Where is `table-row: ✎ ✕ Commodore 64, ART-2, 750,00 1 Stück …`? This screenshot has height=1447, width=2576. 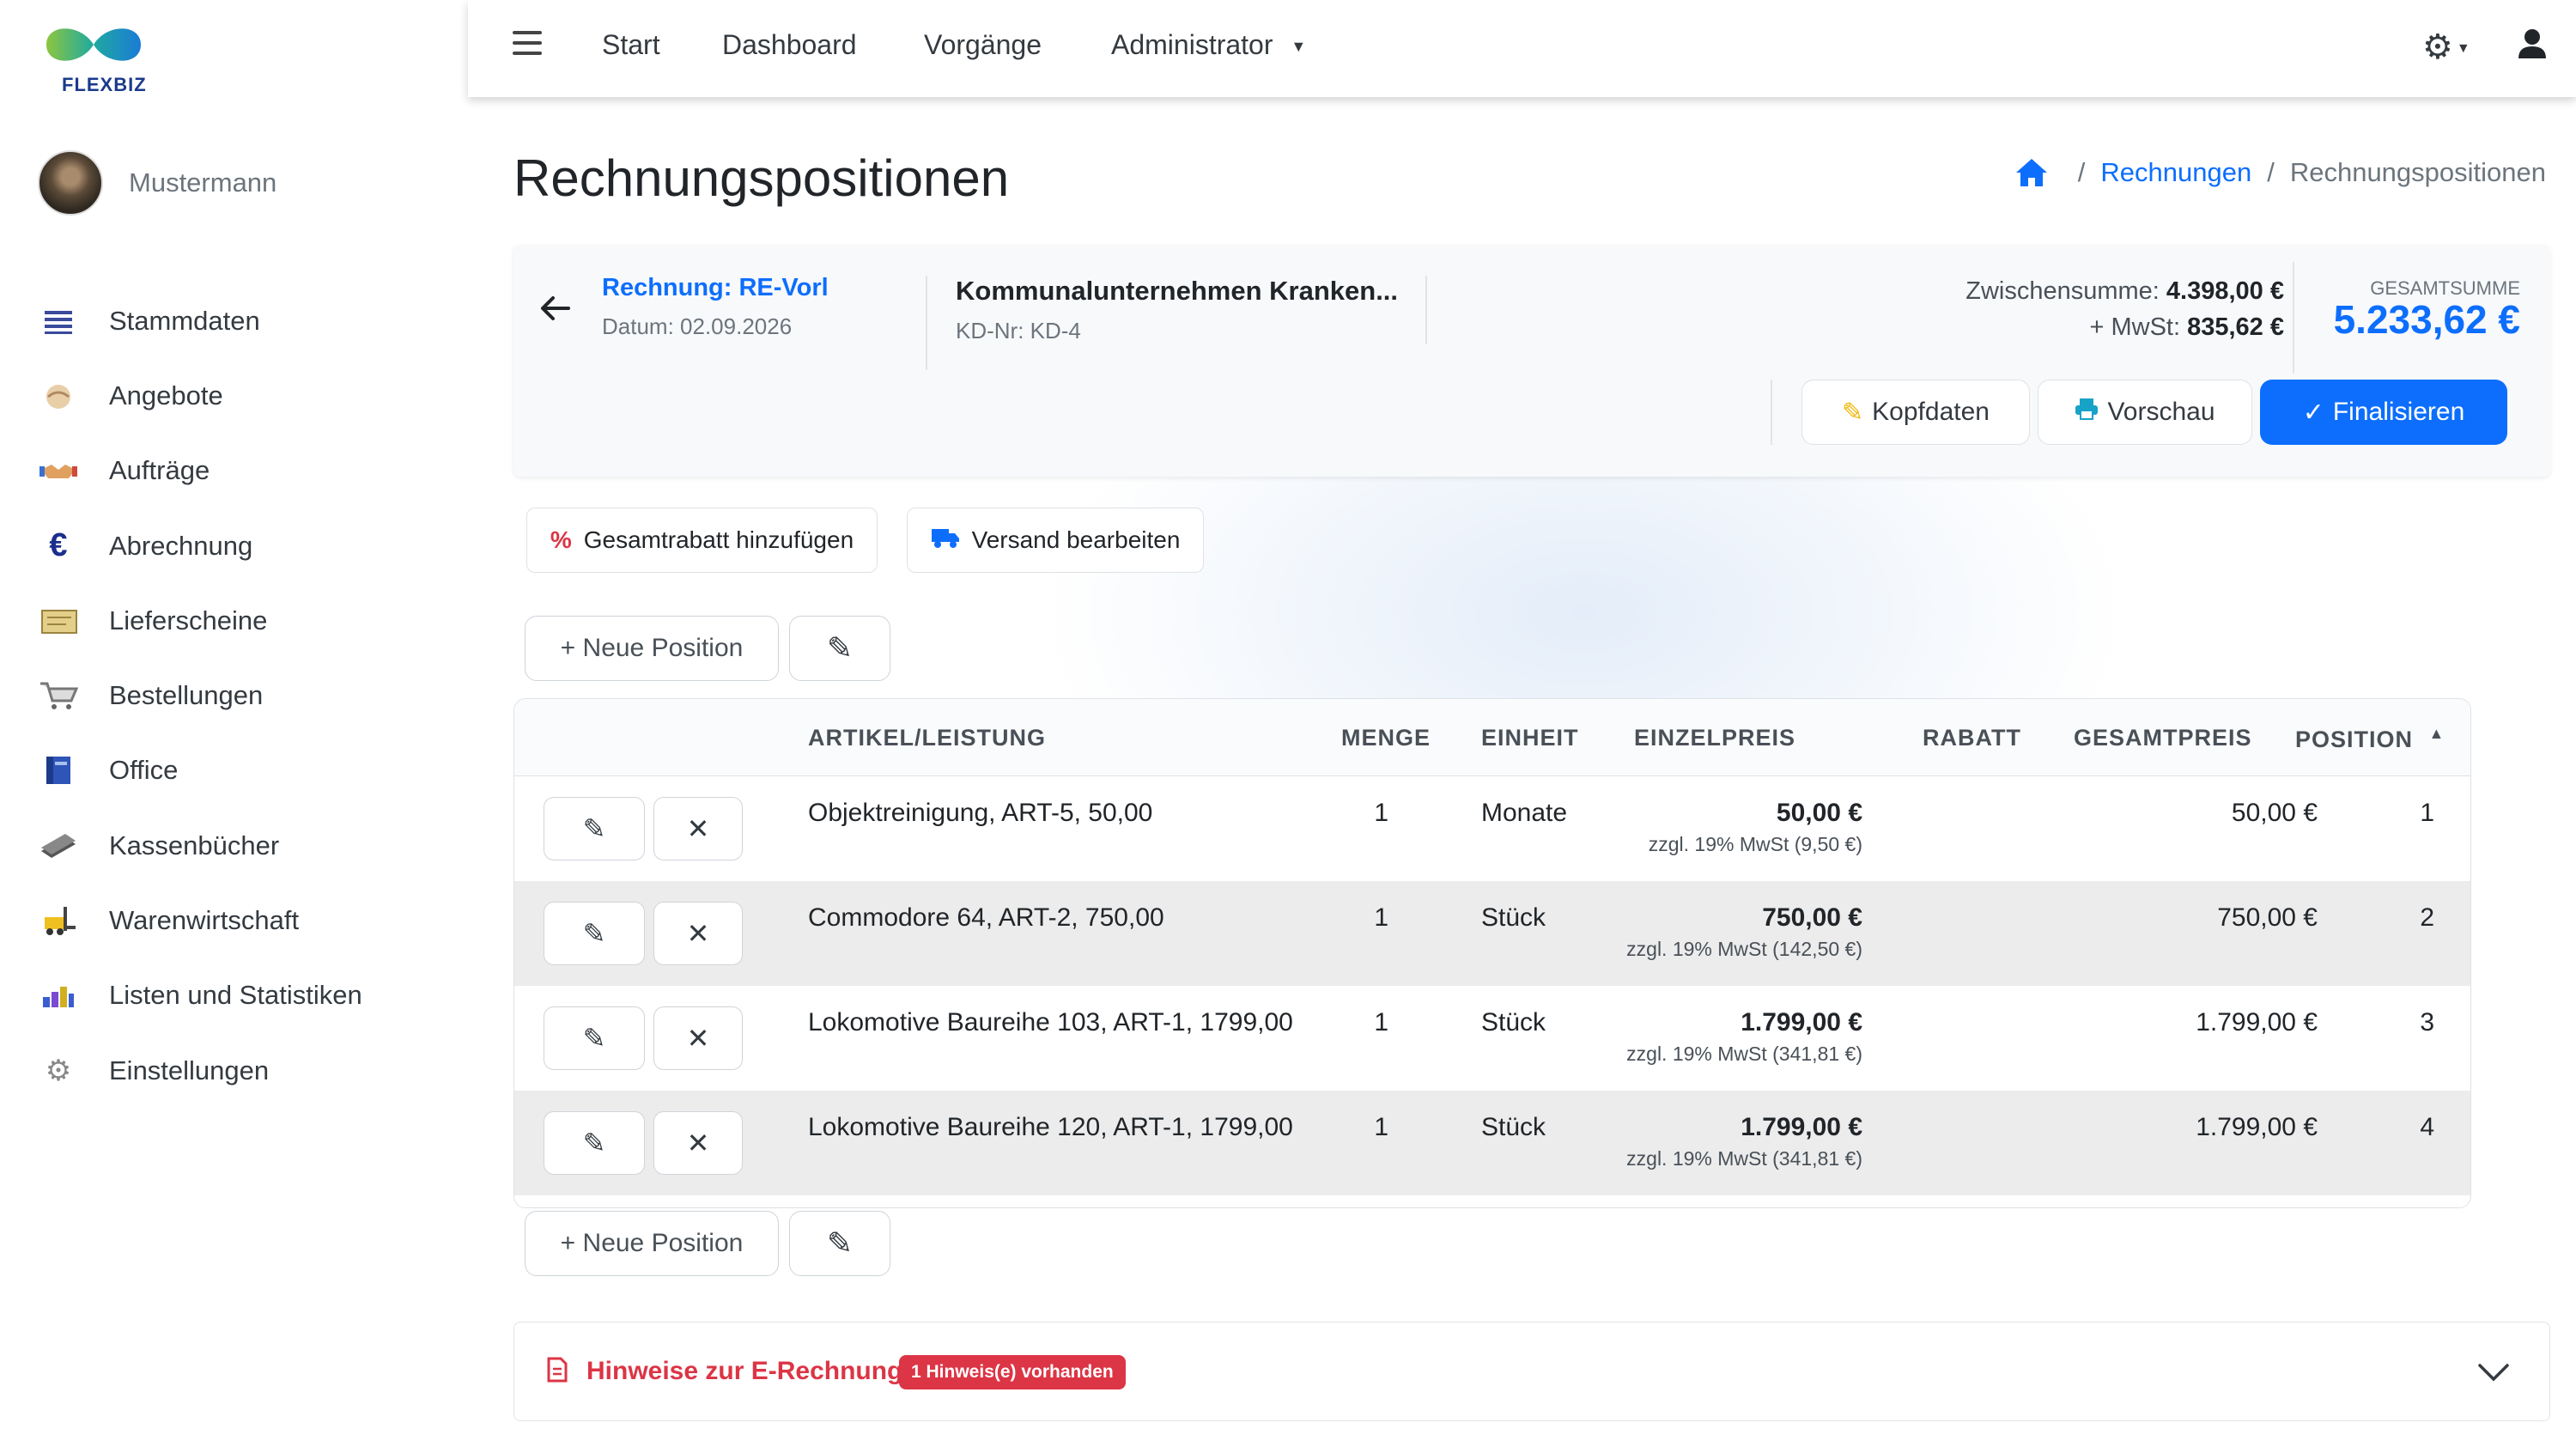 table-row: ✎ ✕ Commodore 64, ART-2, 750,00 1 Stück … is located at coordinates (1492, 934).